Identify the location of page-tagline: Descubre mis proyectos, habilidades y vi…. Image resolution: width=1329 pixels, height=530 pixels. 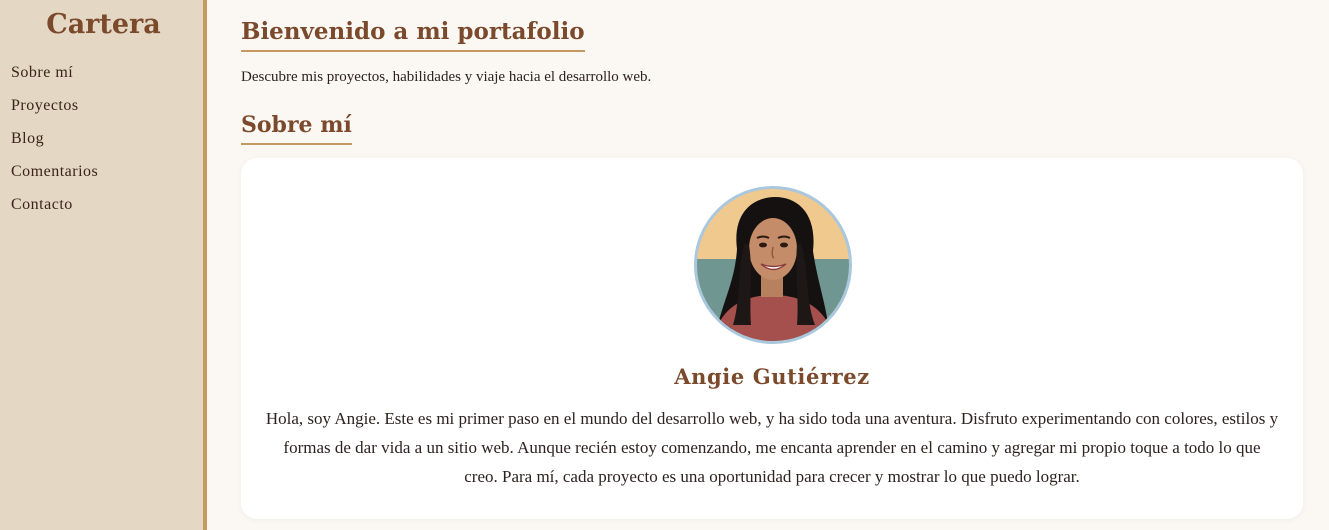
(446, 77).